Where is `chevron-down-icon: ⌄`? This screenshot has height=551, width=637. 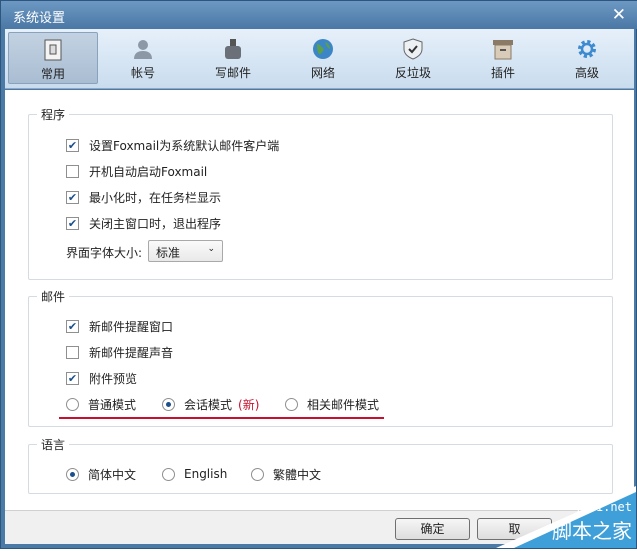 chevron-down-icon: ⌄ is located at coordinates (211, 249).